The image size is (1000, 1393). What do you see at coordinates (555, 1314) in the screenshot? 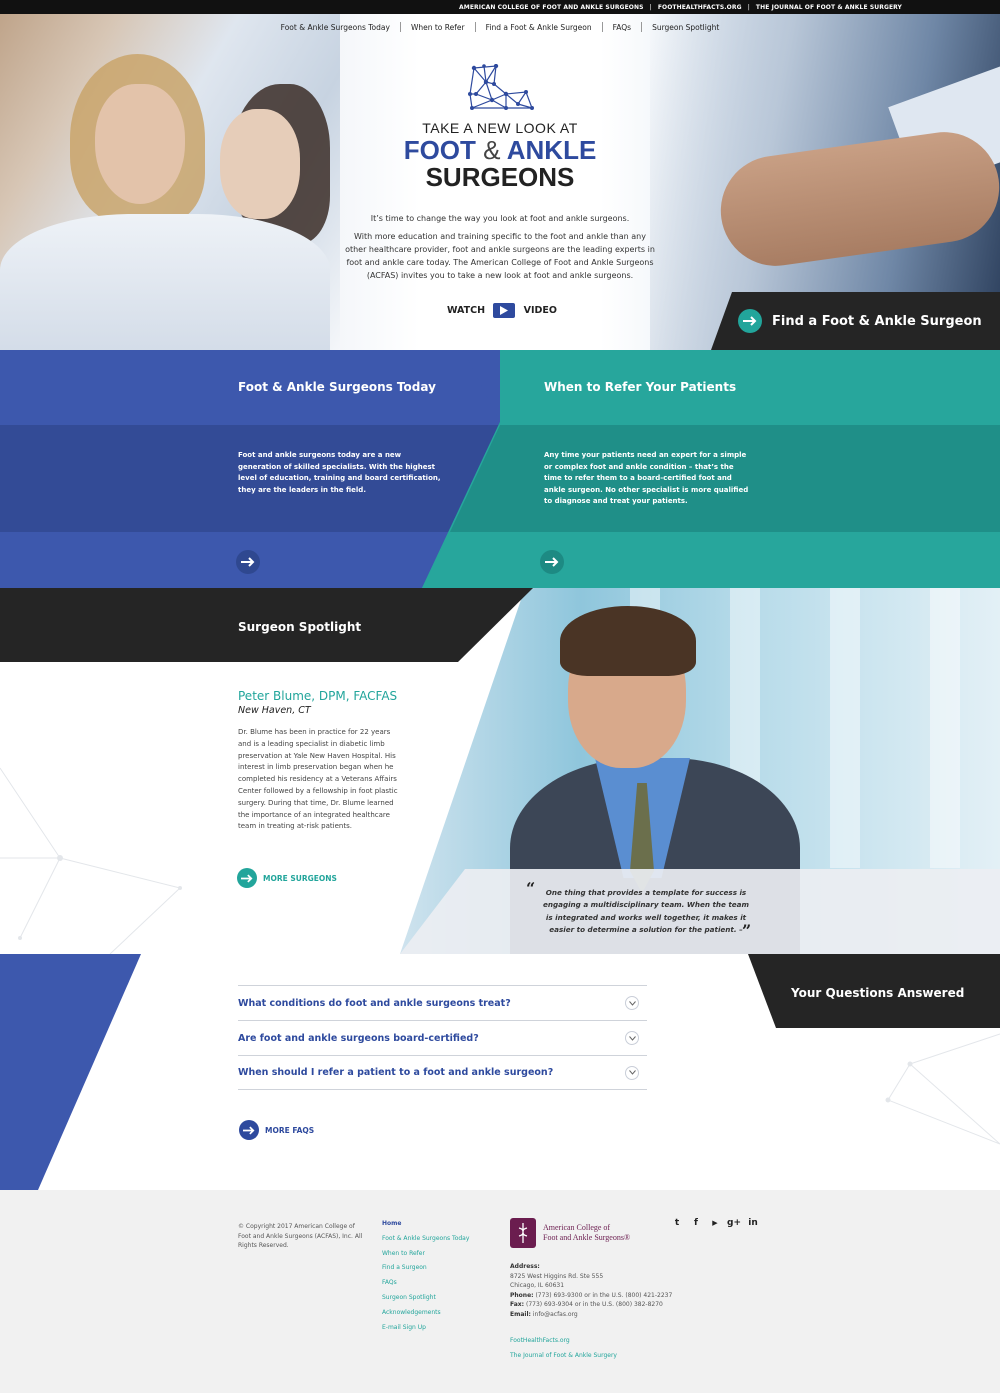
I see `email-value: info@acfas.org` at bounding box center [555, 1314].